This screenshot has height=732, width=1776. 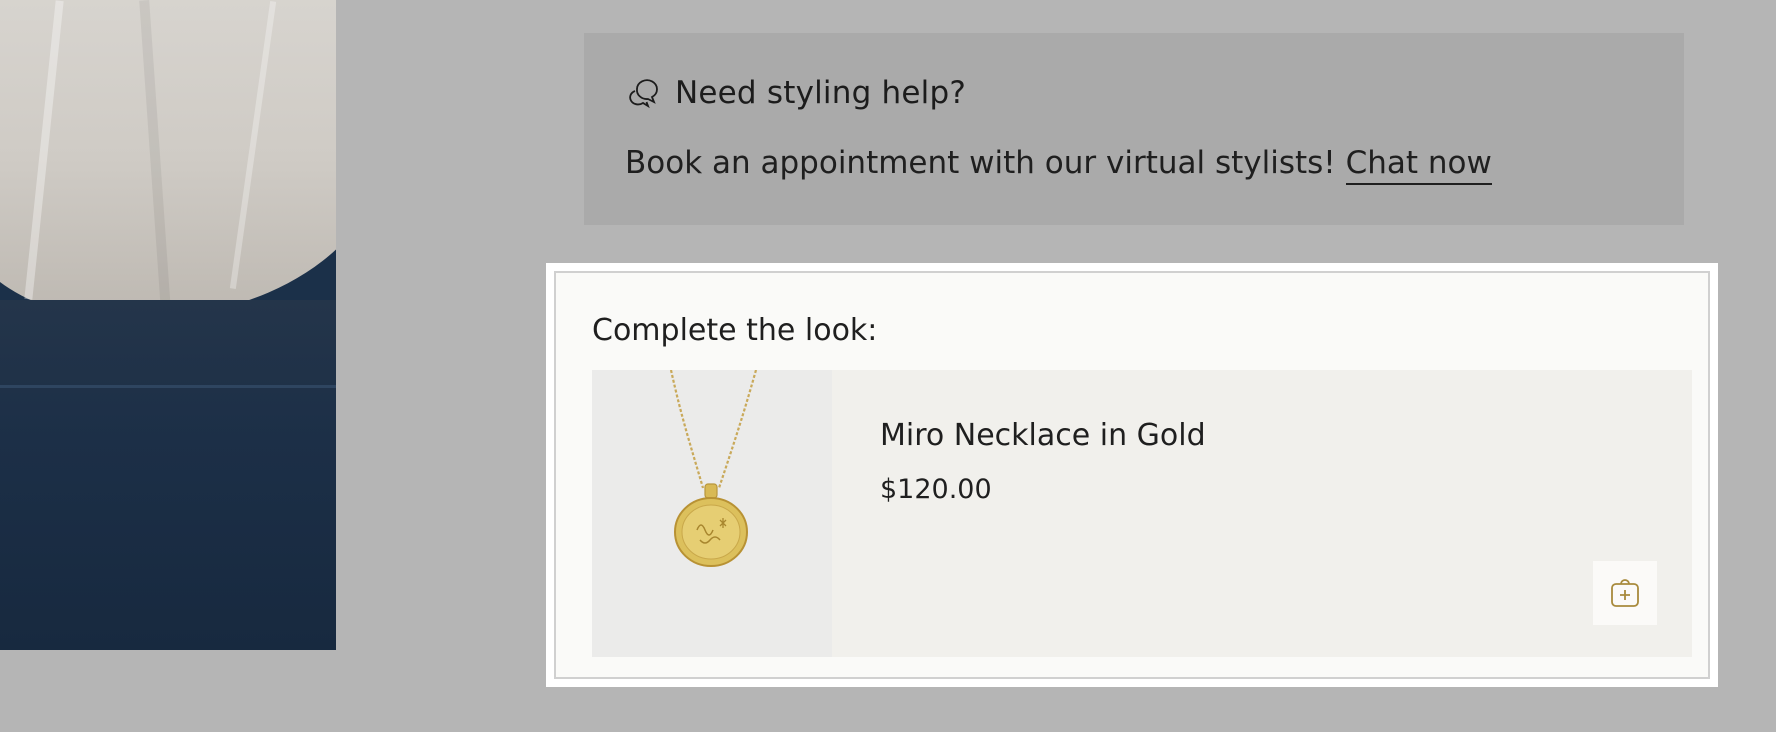 I want to click on product-image, so click(x=712, y=513).